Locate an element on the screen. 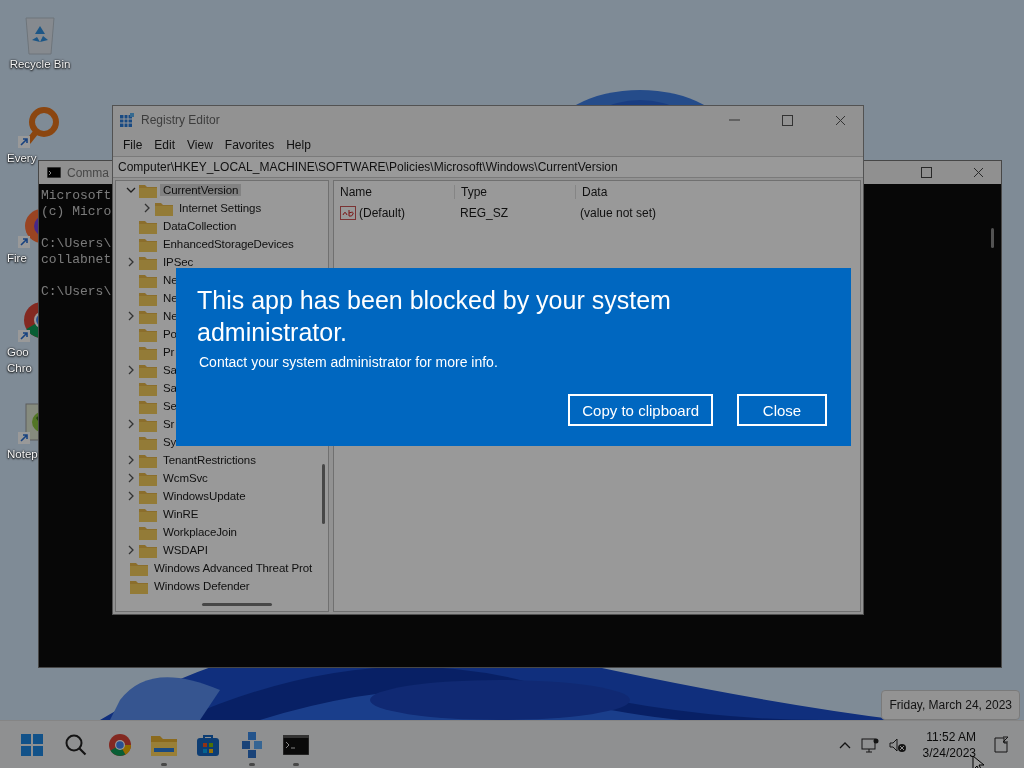  menu-item: Edit is located at coordinates (165, 145).